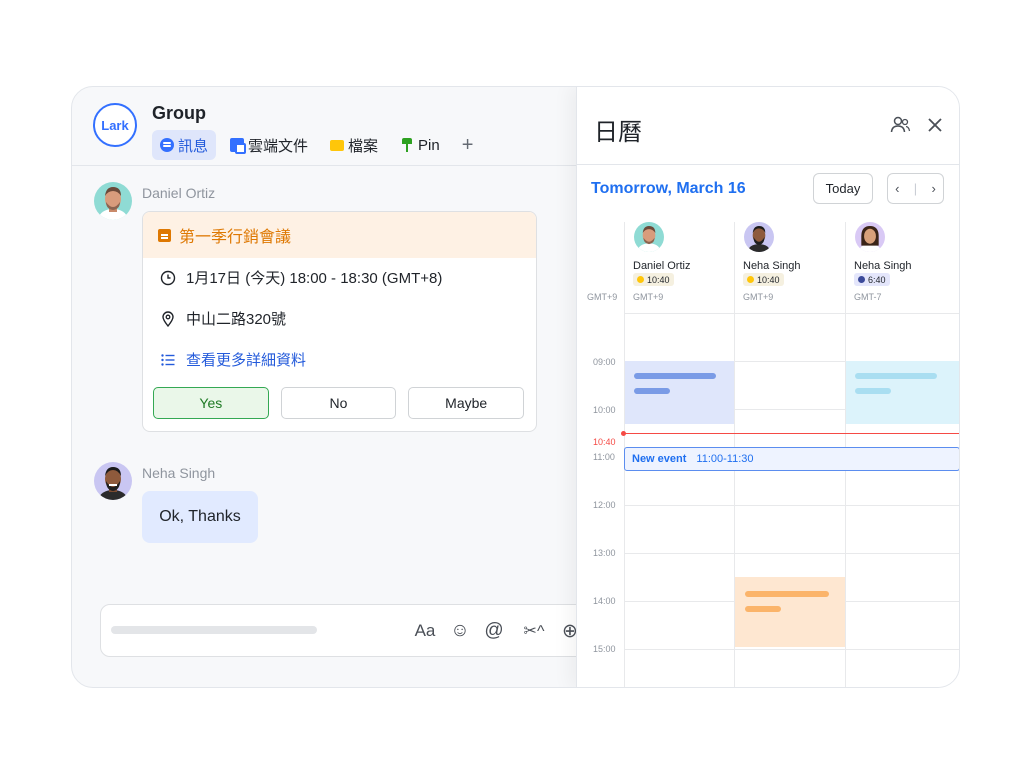  What do you see at coordinates (843, 188) in the screenshot?
I see `today-button: Today` at bounding box center [843, 188].